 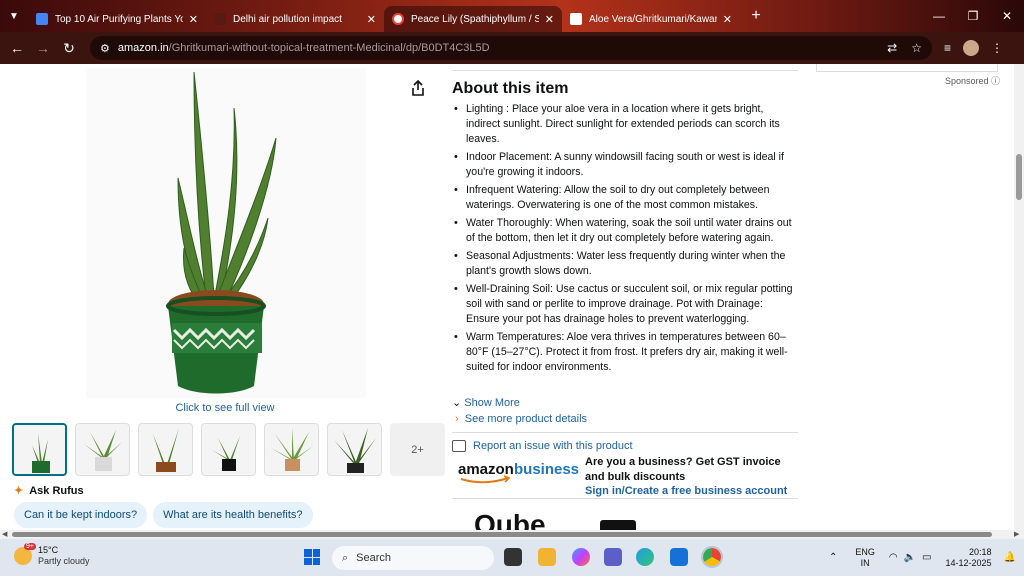 I want to click on close-icon: ✕, so click(x=1007, y=16).